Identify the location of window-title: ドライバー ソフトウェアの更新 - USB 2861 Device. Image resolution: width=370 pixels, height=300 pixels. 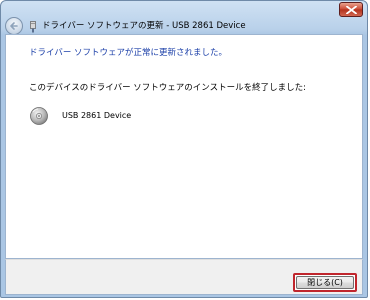
(144, 26).